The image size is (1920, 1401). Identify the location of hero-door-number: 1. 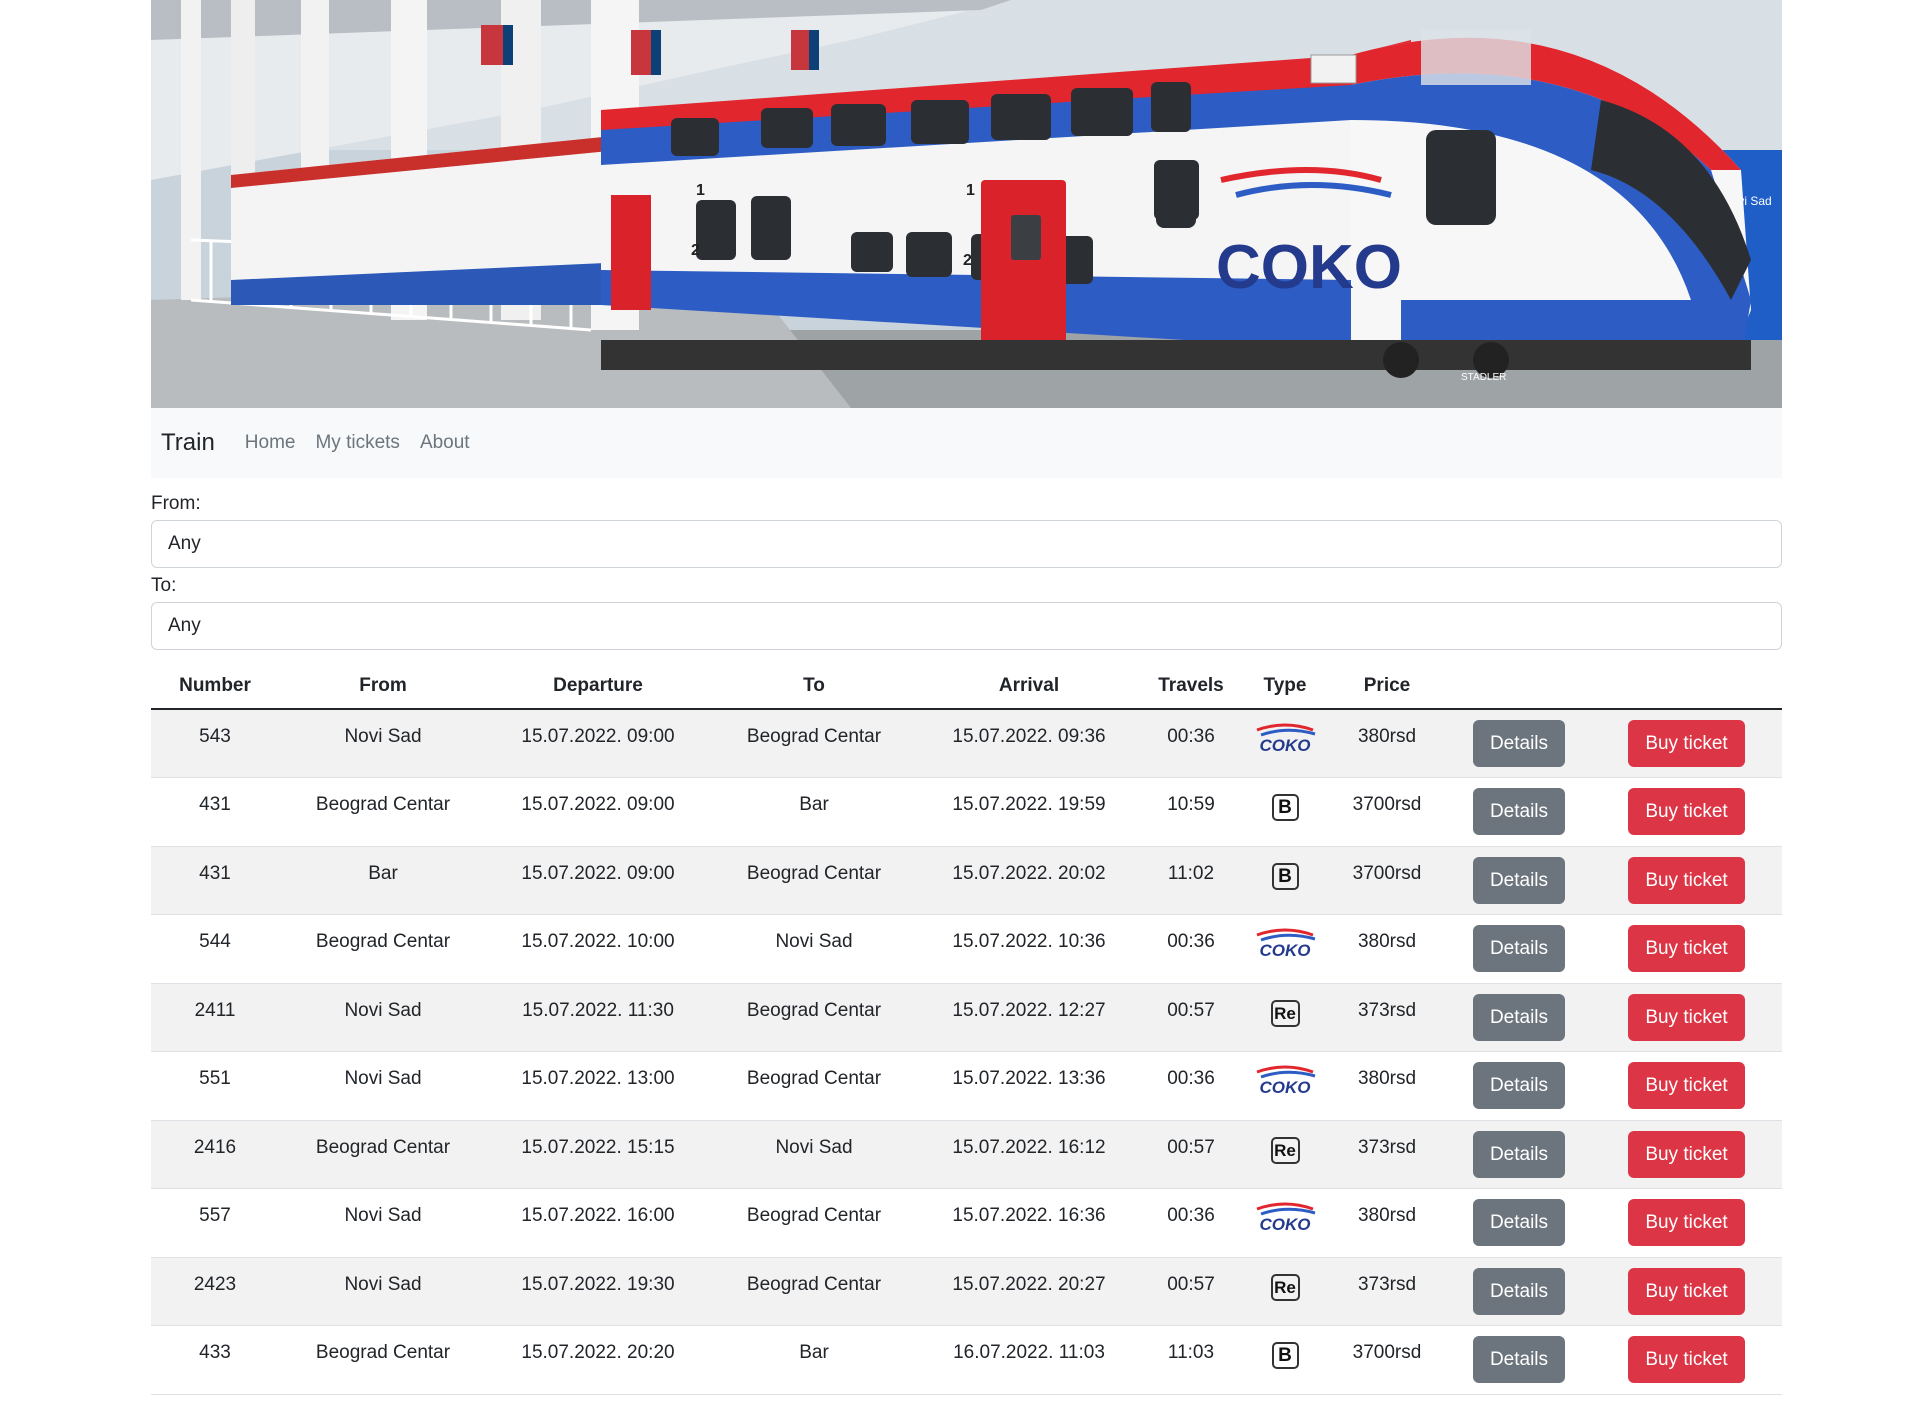
(700, 190).